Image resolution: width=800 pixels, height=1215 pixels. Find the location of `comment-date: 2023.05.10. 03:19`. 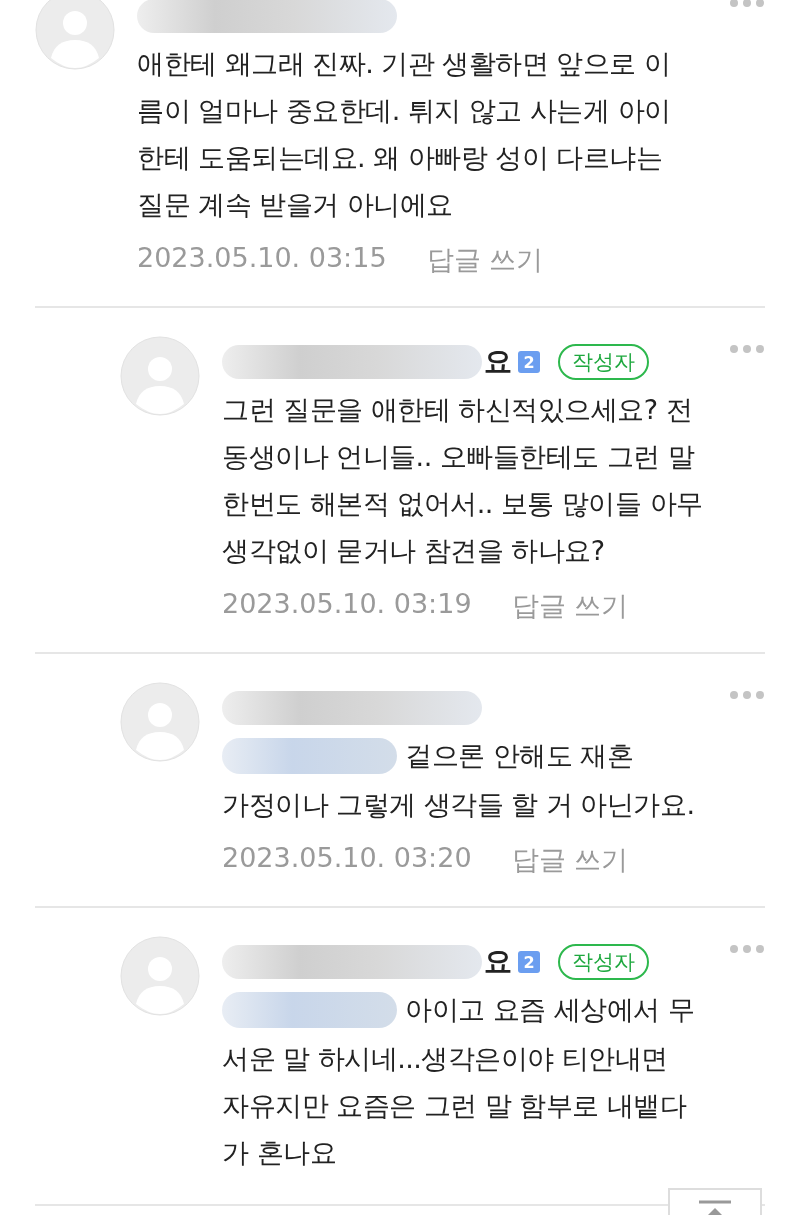

comment-date: 2023.05.10. 03:19 is located at coordinates (347, 604).